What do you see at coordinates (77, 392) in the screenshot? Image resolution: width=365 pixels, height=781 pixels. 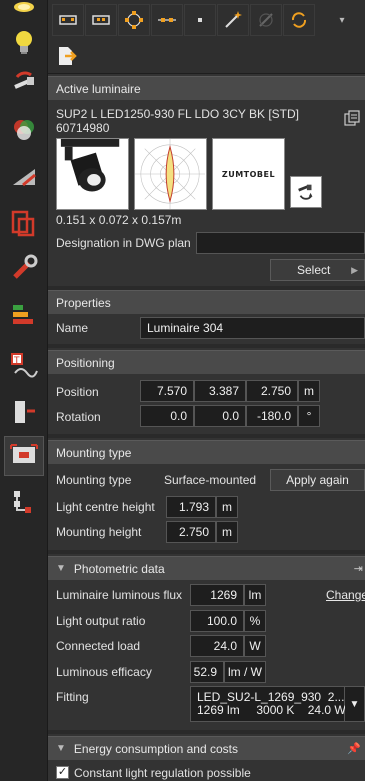 I see `position-label: Position` at bounding box center [77, 392].